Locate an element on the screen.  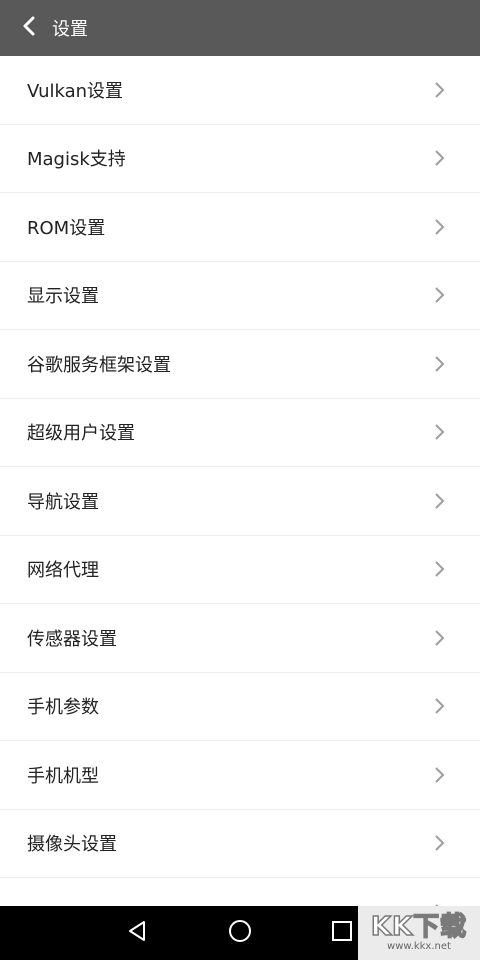
watermark-url: www.kkx.net is located at coordinates (419, 946).